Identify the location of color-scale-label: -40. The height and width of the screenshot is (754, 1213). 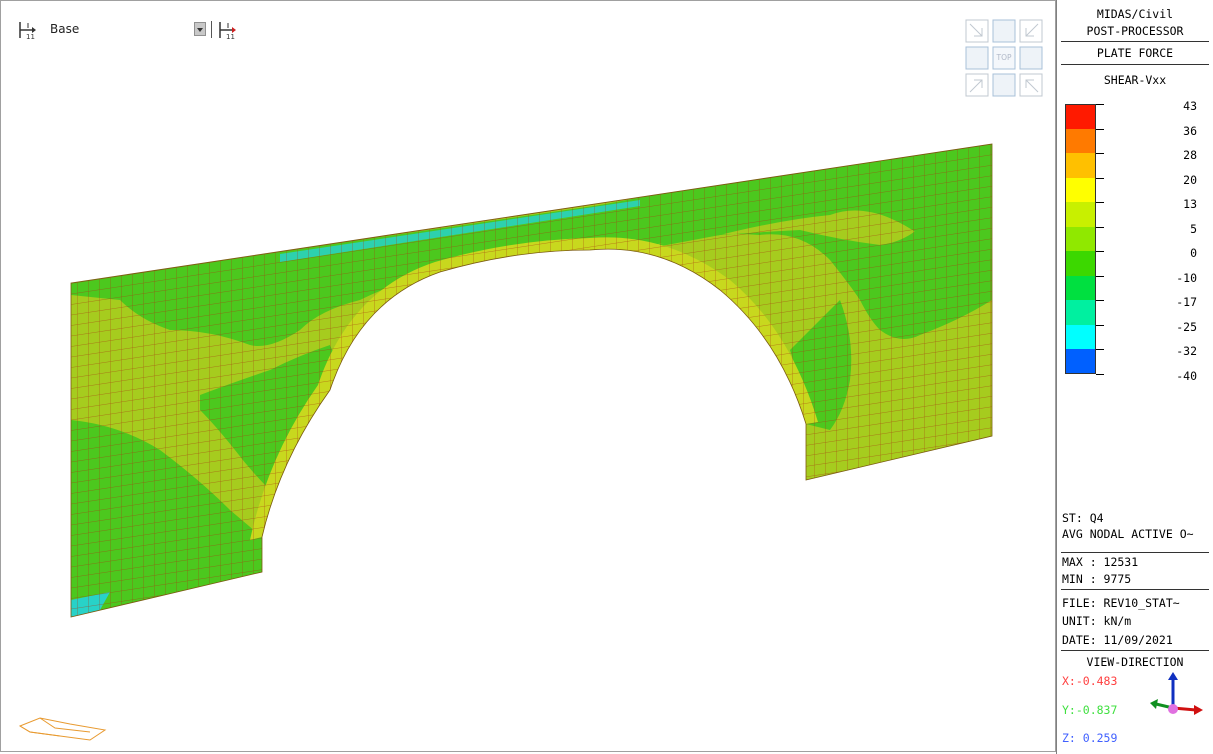
(1186, 375).